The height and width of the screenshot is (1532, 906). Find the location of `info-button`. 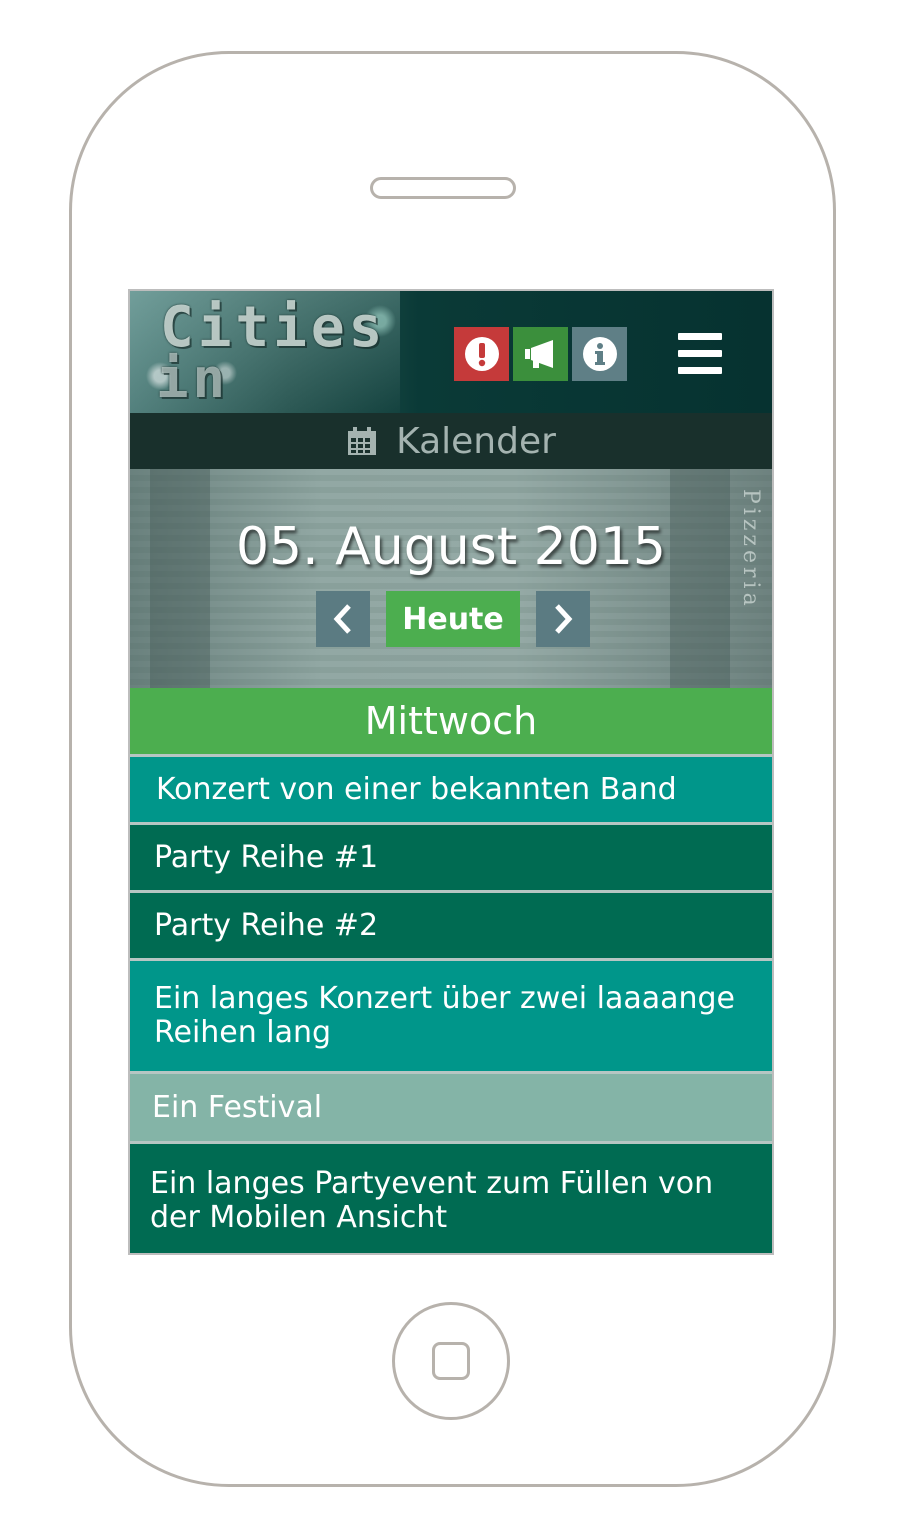

info-button is located at coordinates (599, 354).